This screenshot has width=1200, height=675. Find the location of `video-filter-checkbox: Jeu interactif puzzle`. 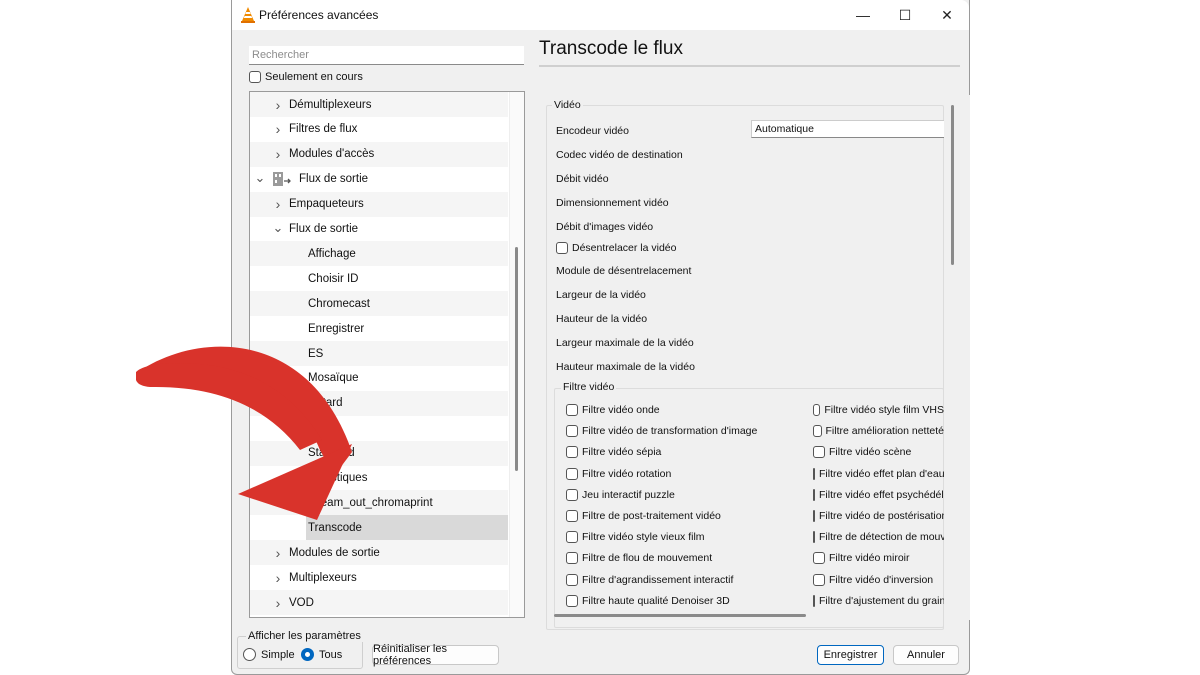

video-filter-checkbox: Jeu interactif puzzle is located at coordinates (686, 494).